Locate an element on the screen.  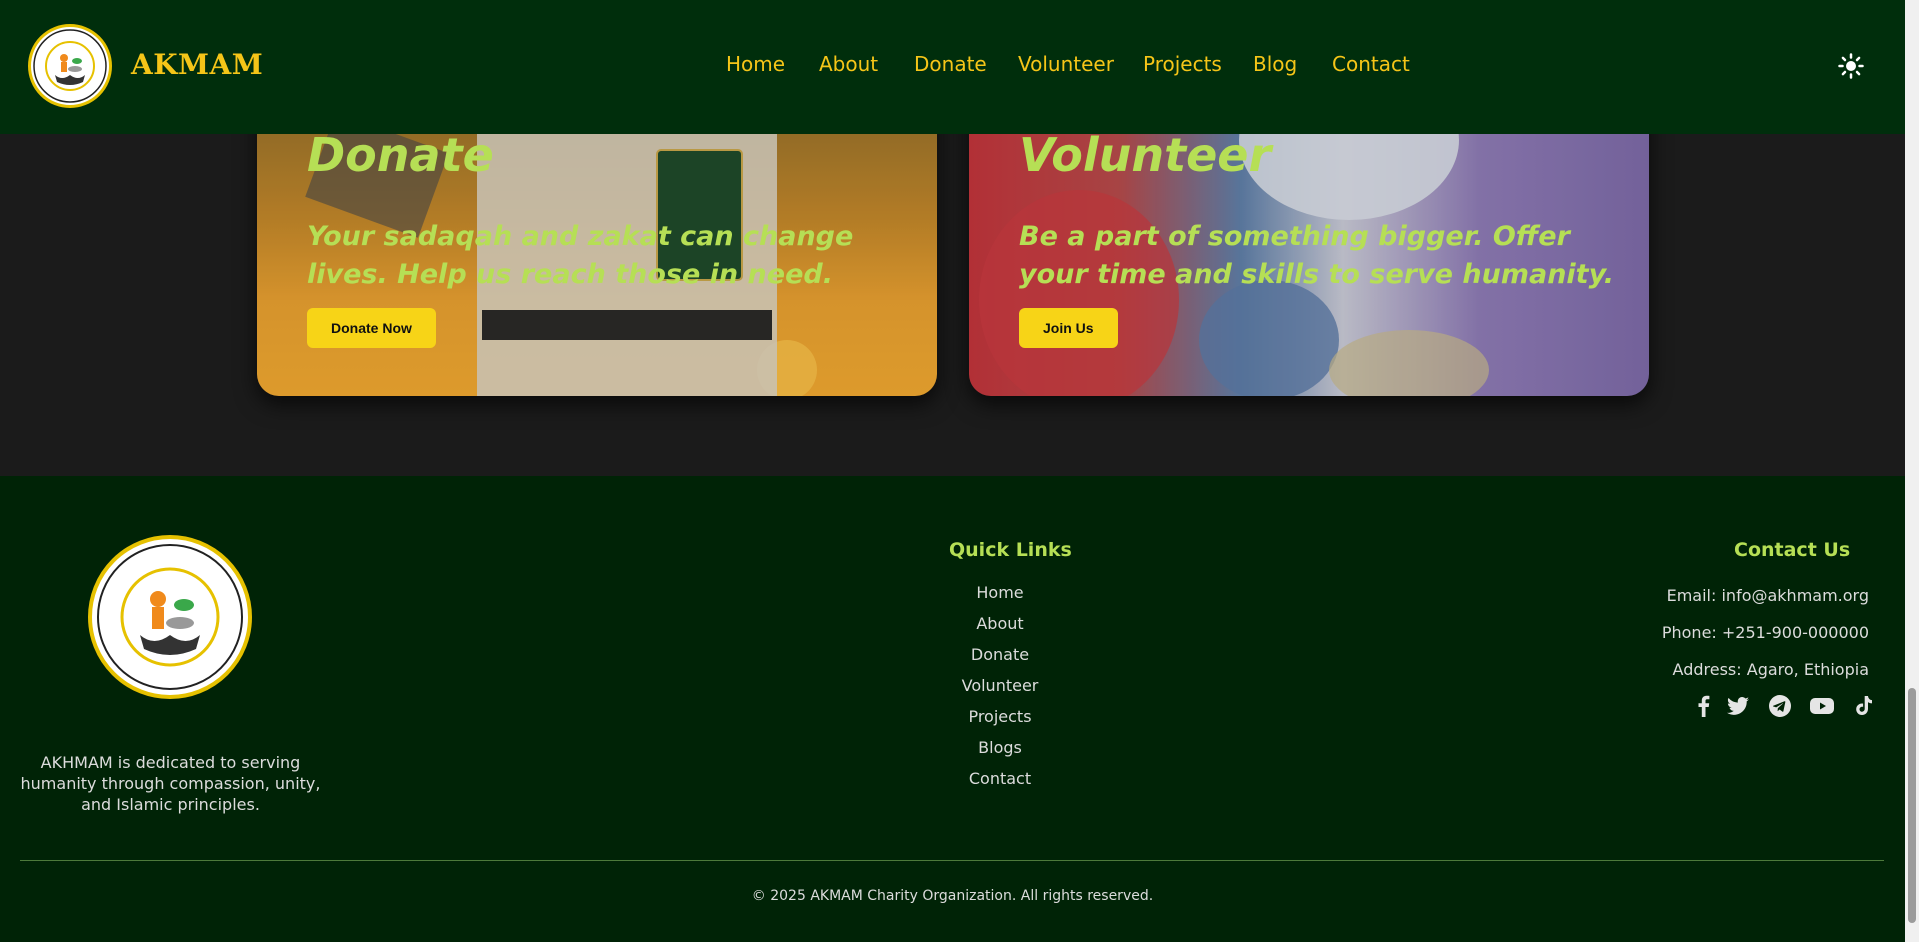
twitter-icon is located at coordinates (1738, 706).